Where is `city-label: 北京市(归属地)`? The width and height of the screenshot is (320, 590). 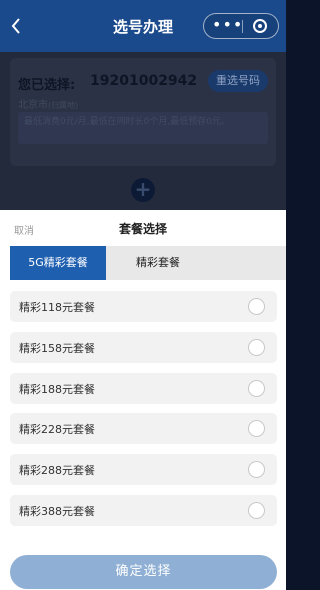 city-label: 北京市(归属地) is located at coordinates (48, 103).